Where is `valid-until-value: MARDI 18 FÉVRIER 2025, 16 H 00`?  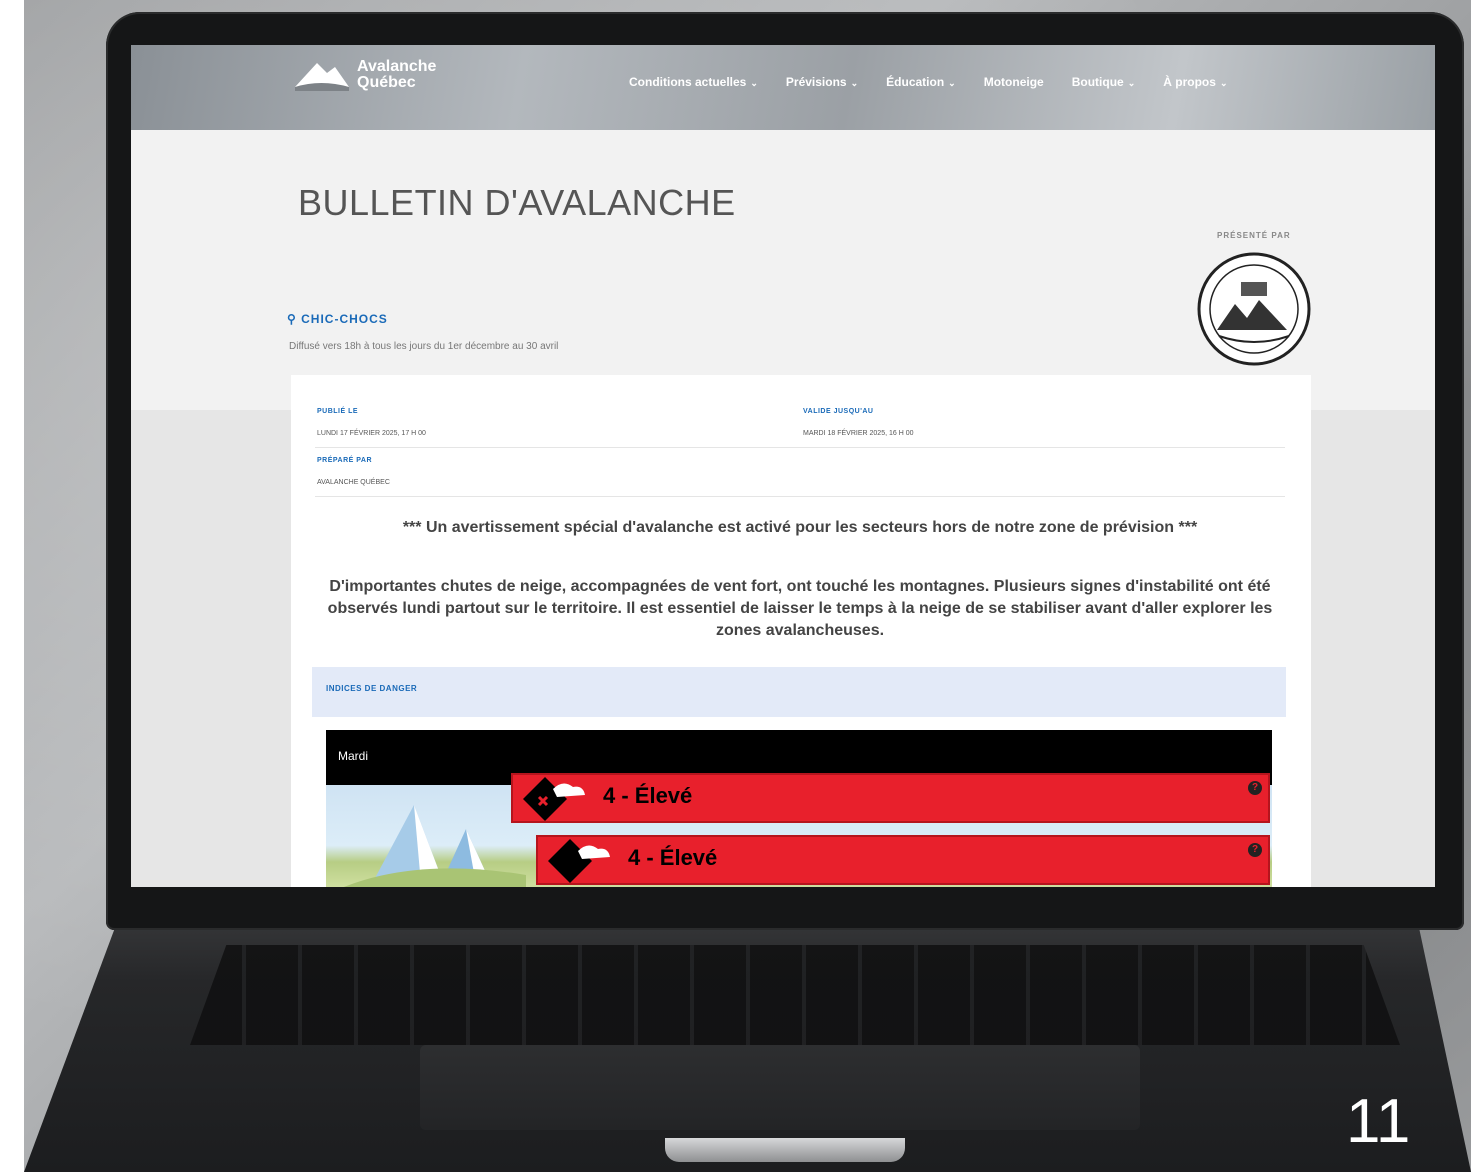
valid-until-value: MARDI 18 FÉVRIER 2025, 16 H 00 is located at coordinates (858, 433).